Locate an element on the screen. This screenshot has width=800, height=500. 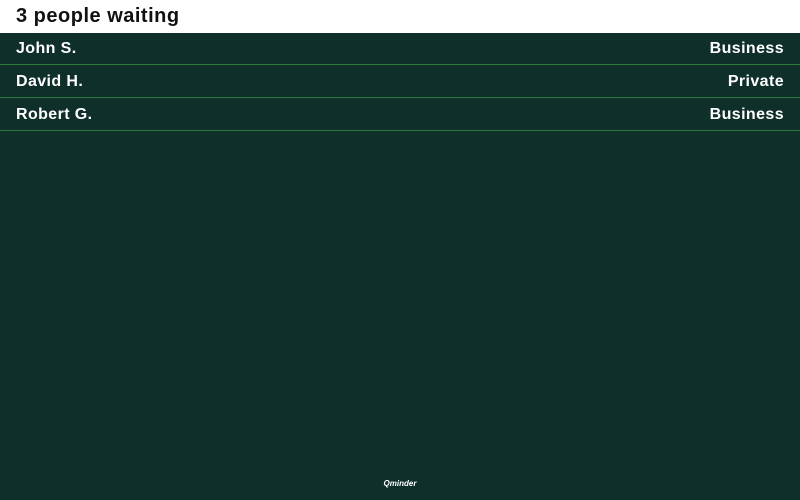
service-type: Private is located at coordinates (755, 81).